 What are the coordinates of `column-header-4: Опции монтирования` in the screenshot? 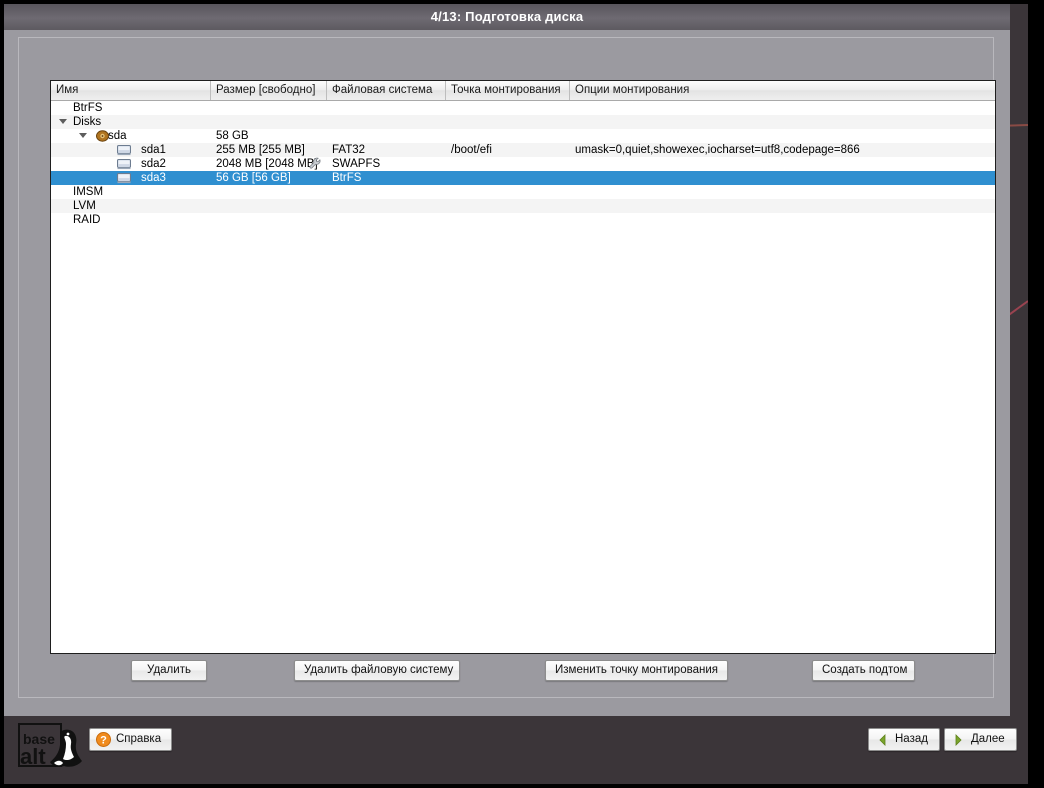 It's located at (782, 90).